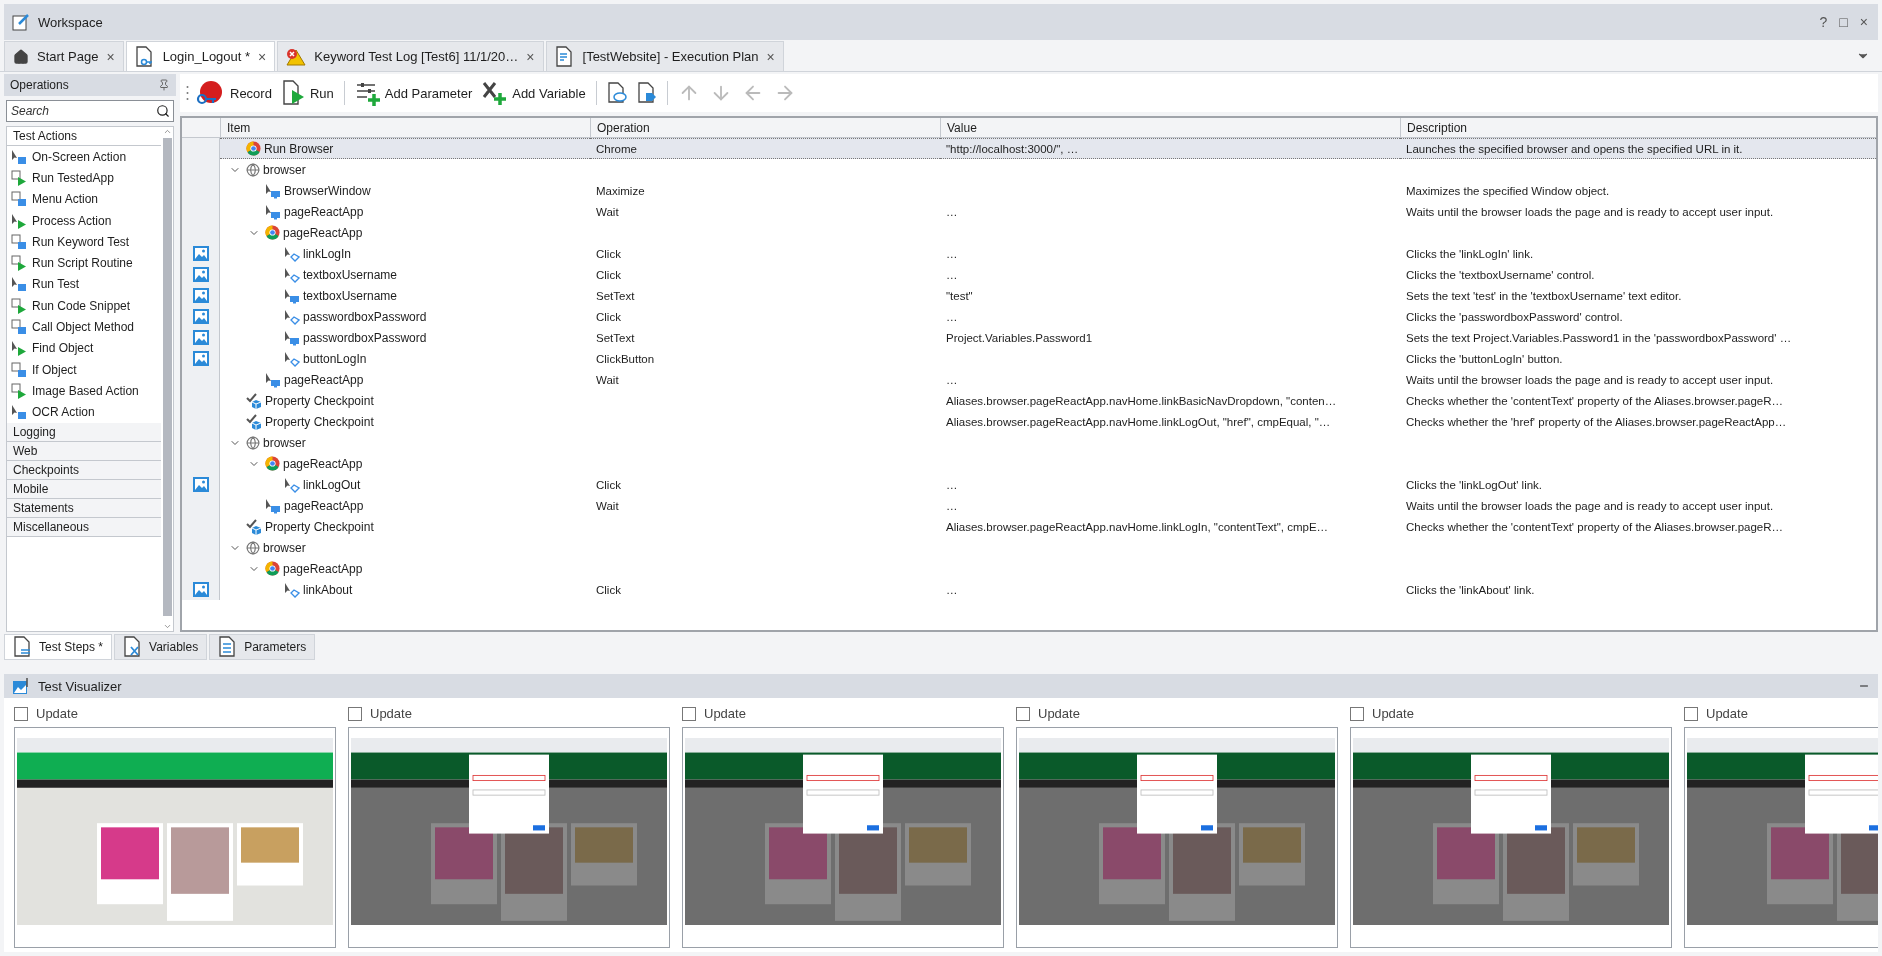  I want to click on operation-item: Run Test, so click(84, 284).